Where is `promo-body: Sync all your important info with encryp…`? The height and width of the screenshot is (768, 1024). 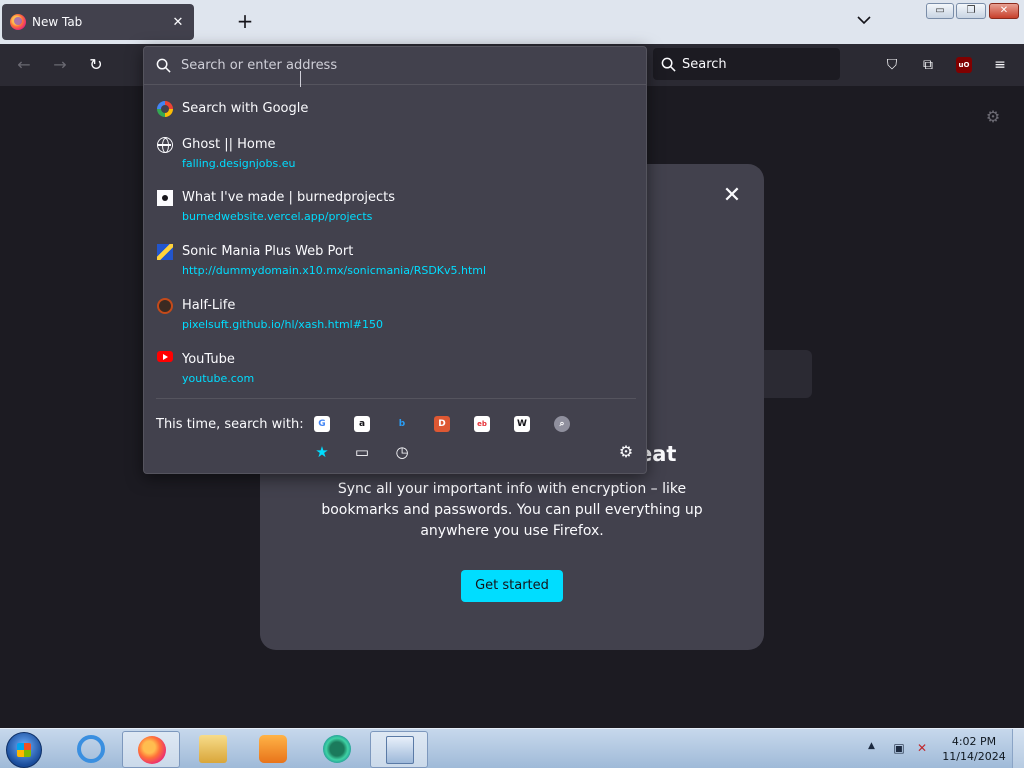
promo-body: Sync all your important info with encryp… is located at coordinates (512, 510).